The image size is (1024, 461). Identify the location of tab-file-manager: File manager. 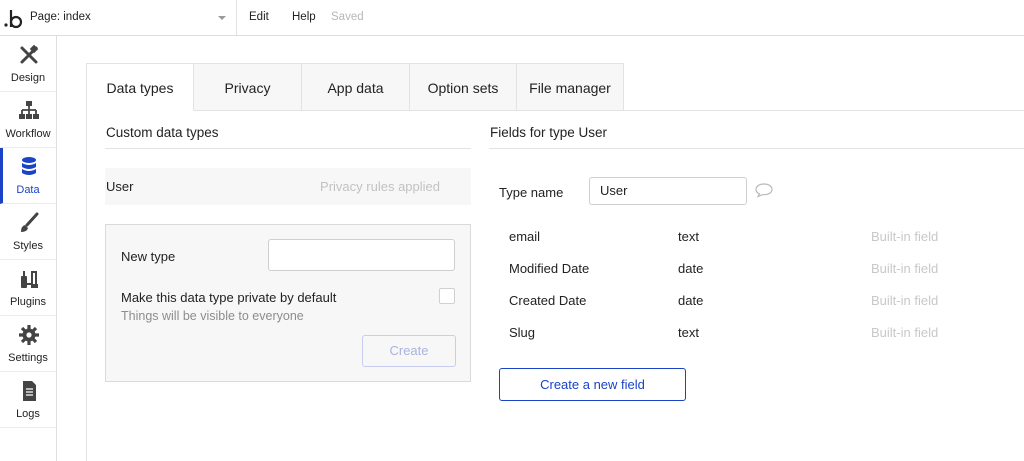
(570, 87).